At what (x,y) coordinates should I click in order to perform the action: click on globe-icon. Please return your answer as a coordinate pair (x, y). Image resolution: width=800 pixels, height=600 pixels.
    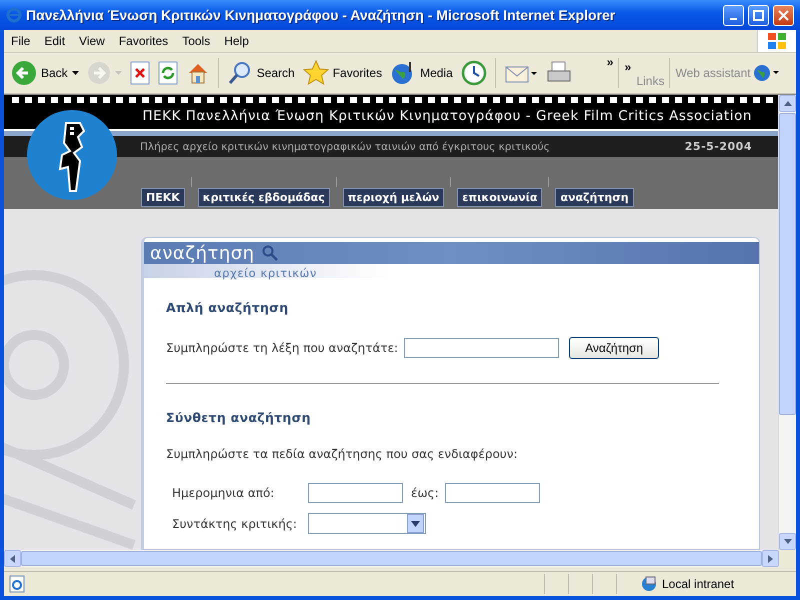
    Looking at the image, I should click on (766, 73).